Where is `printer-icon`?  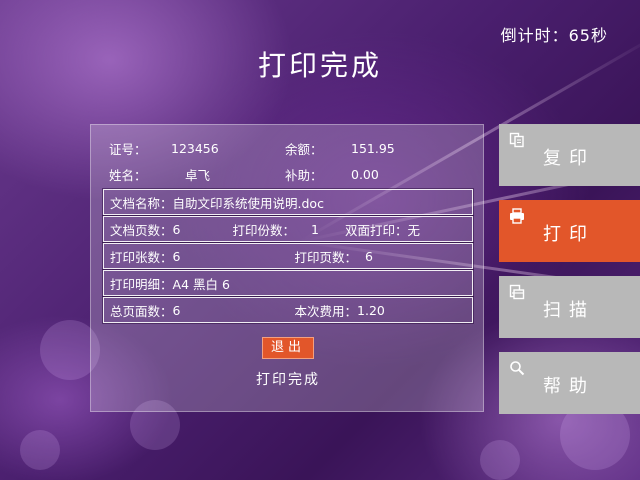
printer-icon is located at coordinates (517, 216).